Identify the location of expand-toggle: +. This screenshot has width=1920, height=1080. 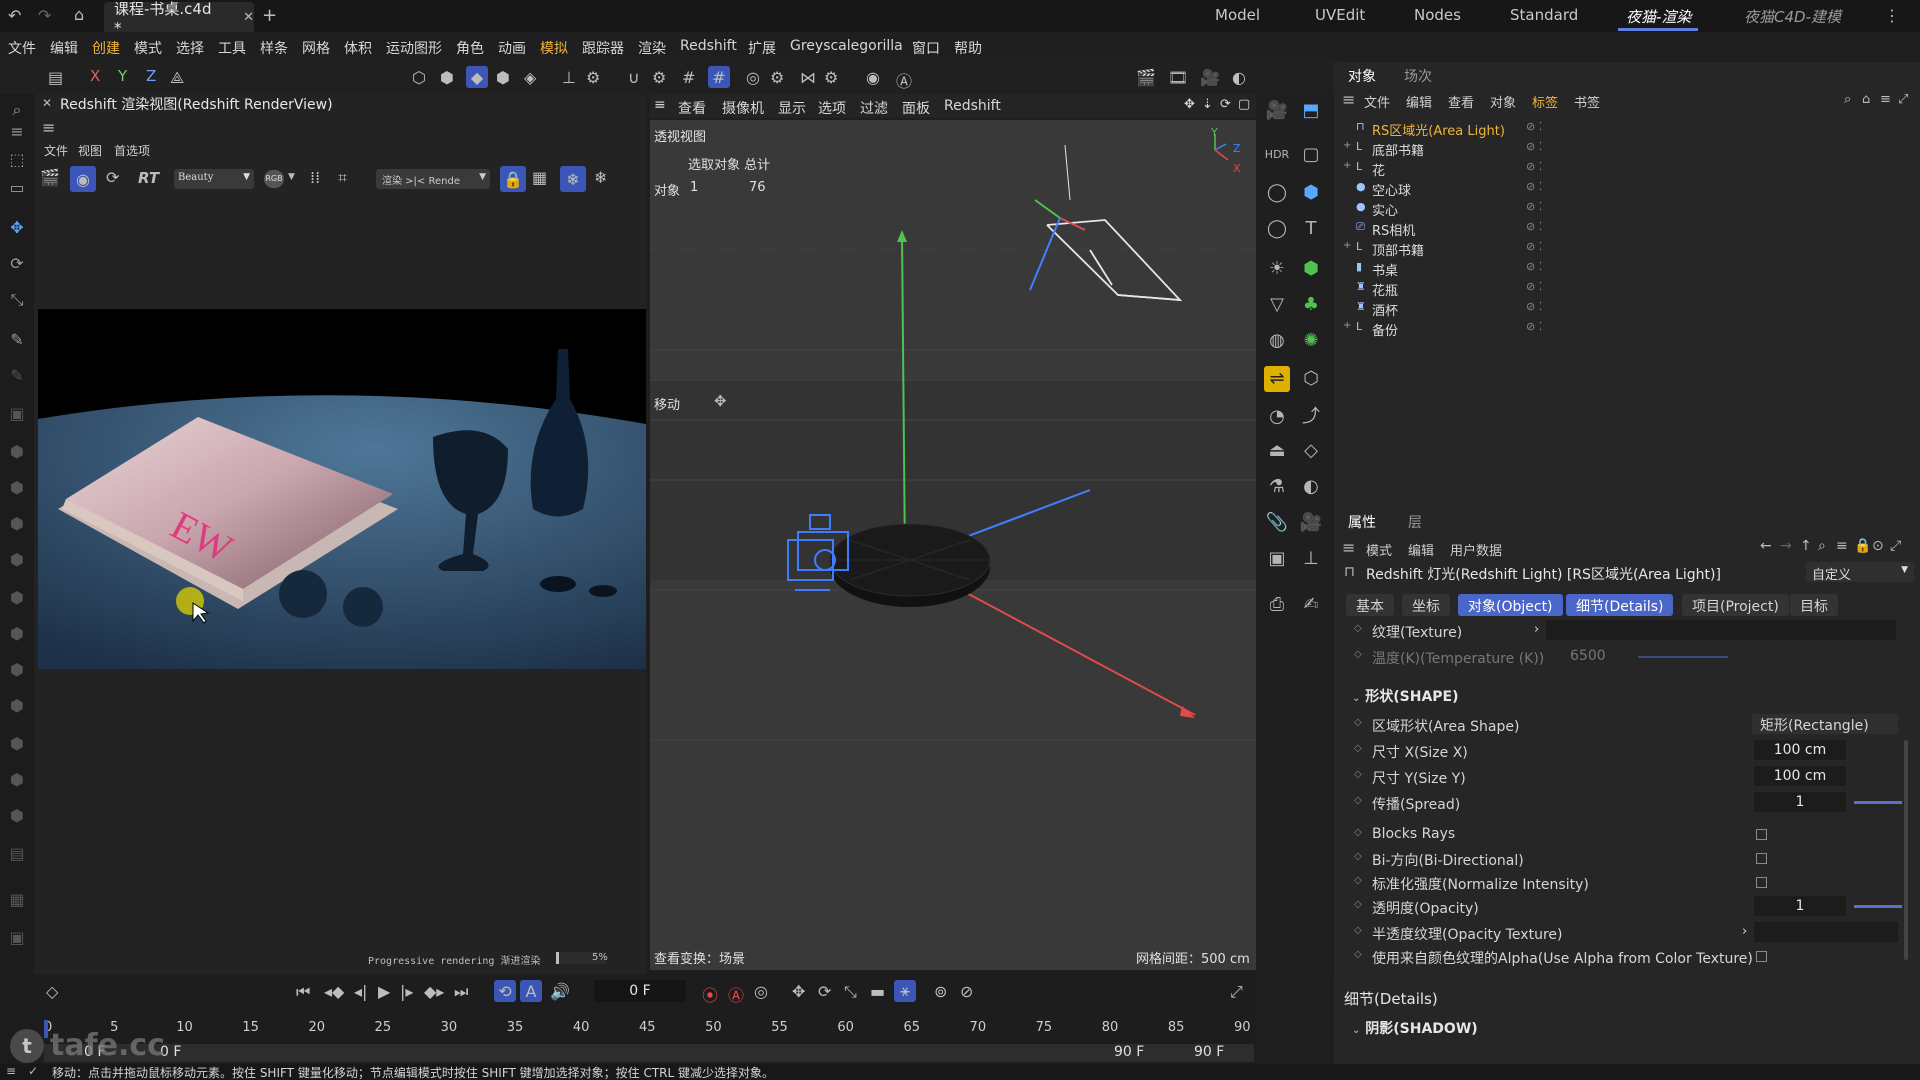
(1347, 165).